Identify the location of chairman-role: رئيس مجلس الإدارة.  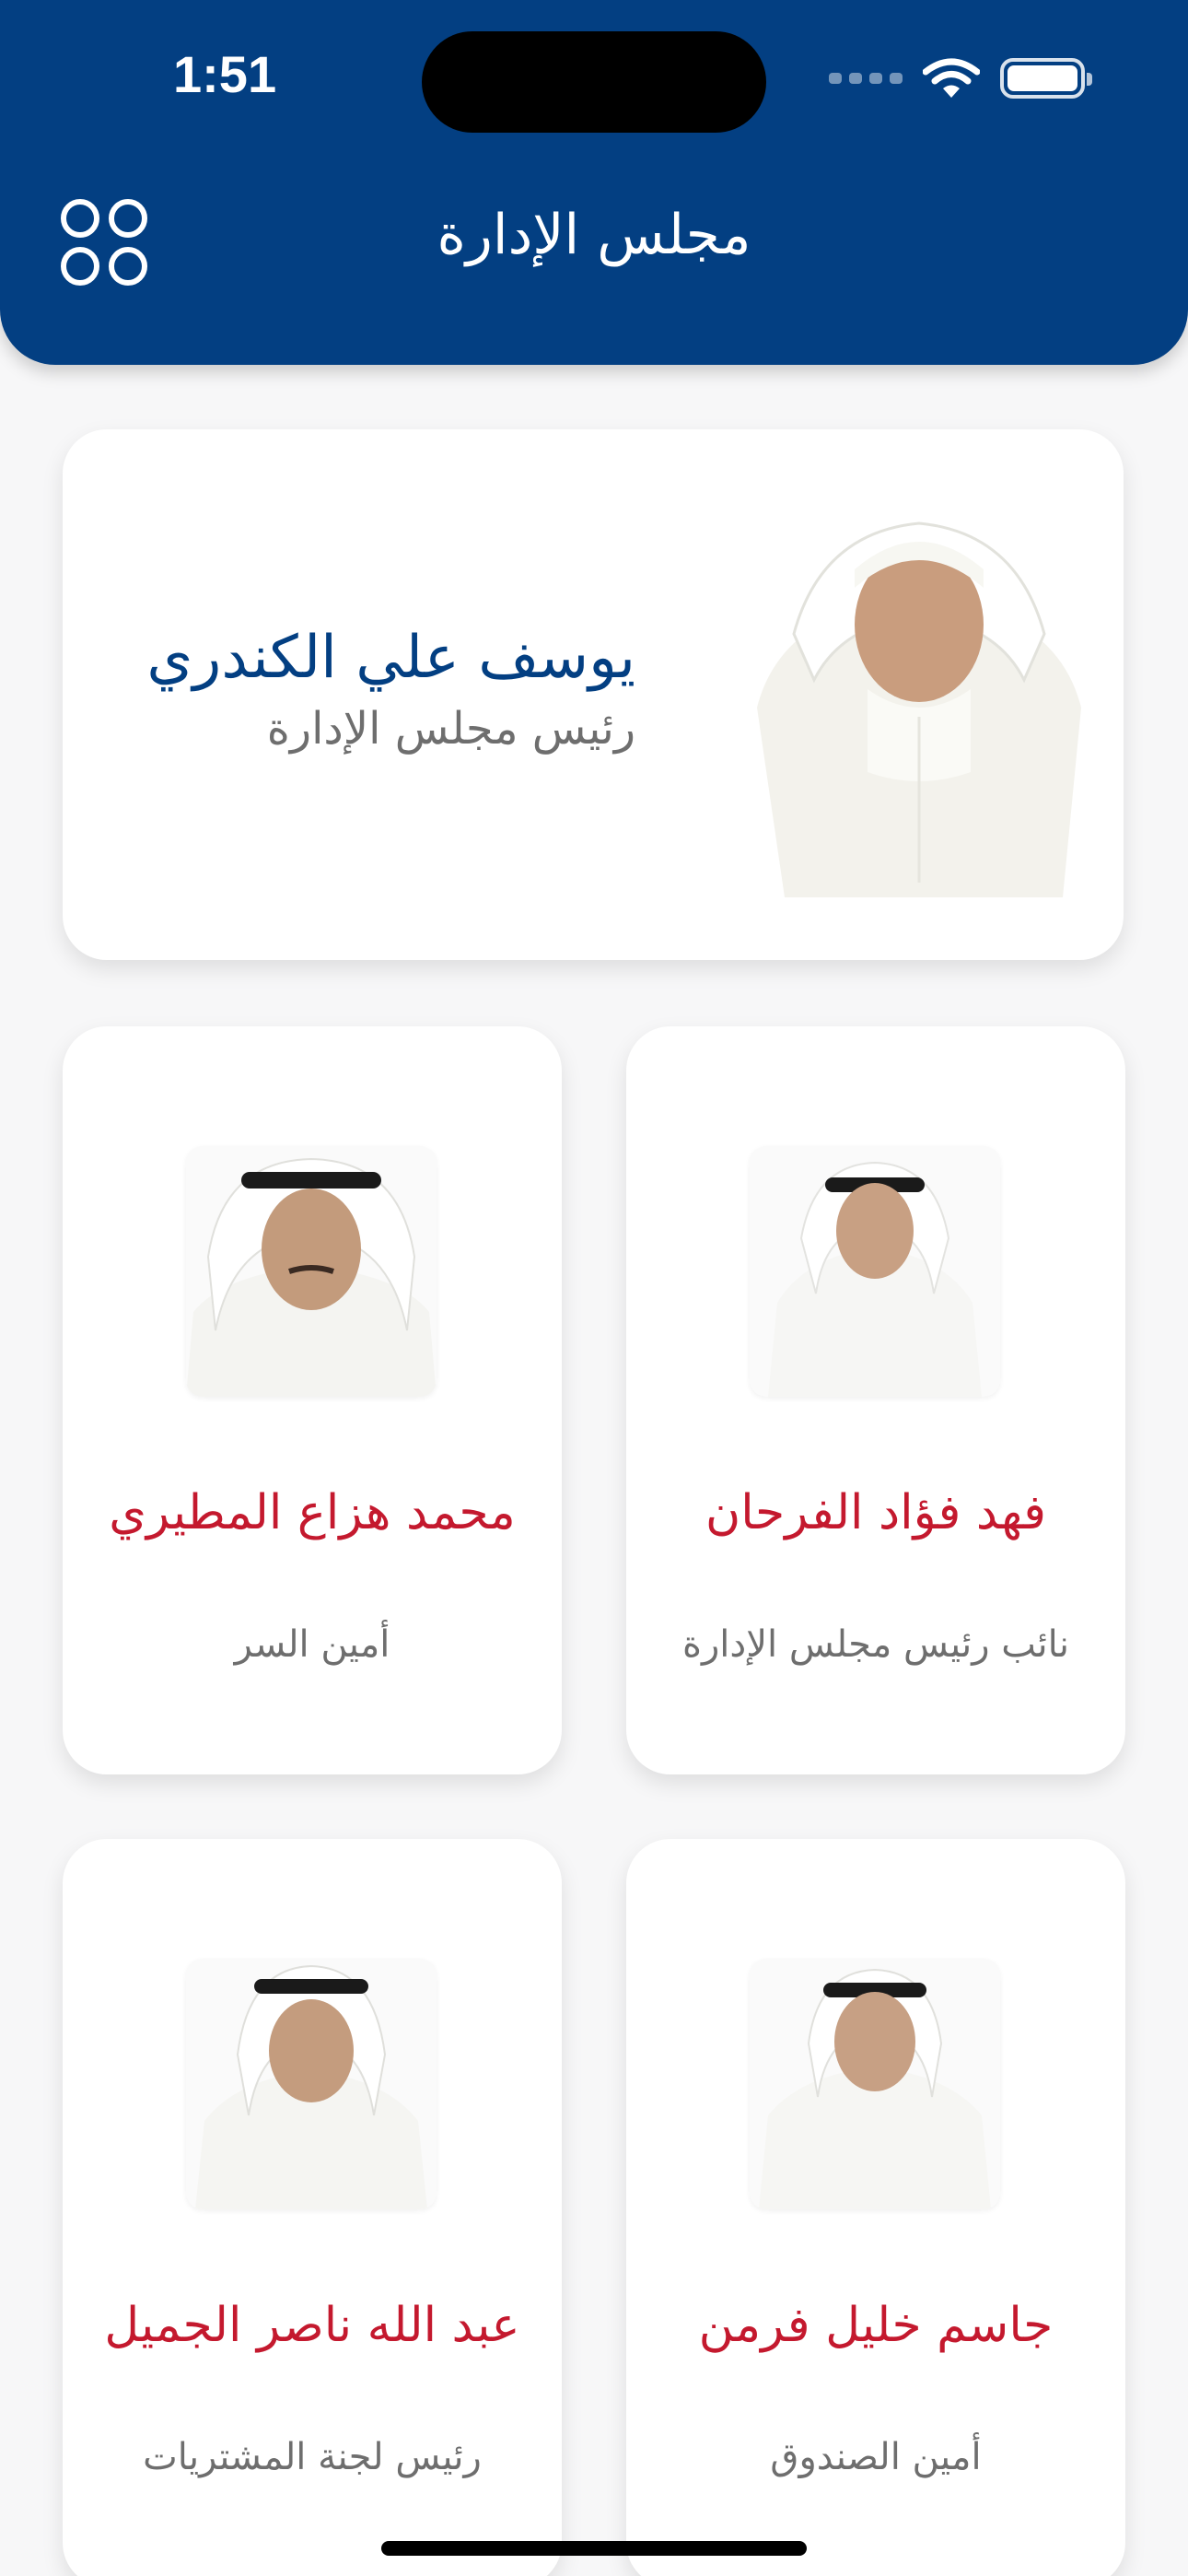
(451, 728).